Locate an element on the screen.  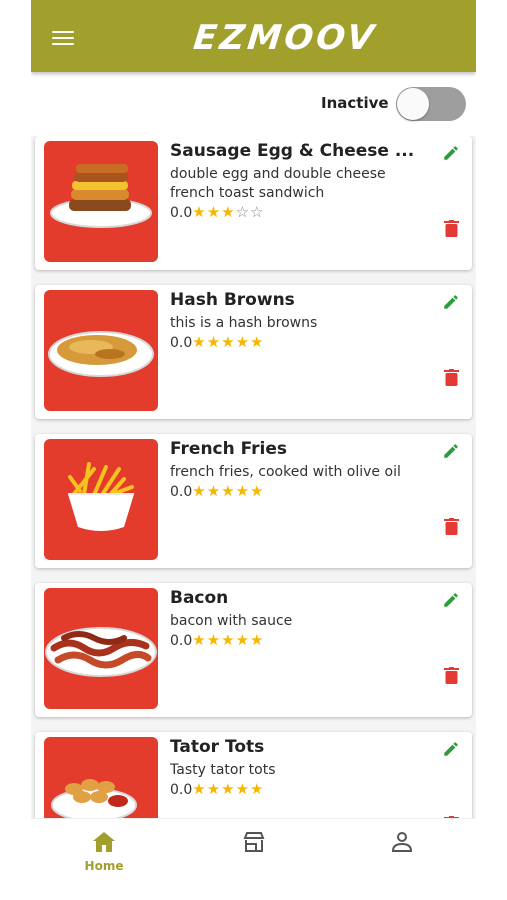
nav-profile is located at coordinates (402, 856).